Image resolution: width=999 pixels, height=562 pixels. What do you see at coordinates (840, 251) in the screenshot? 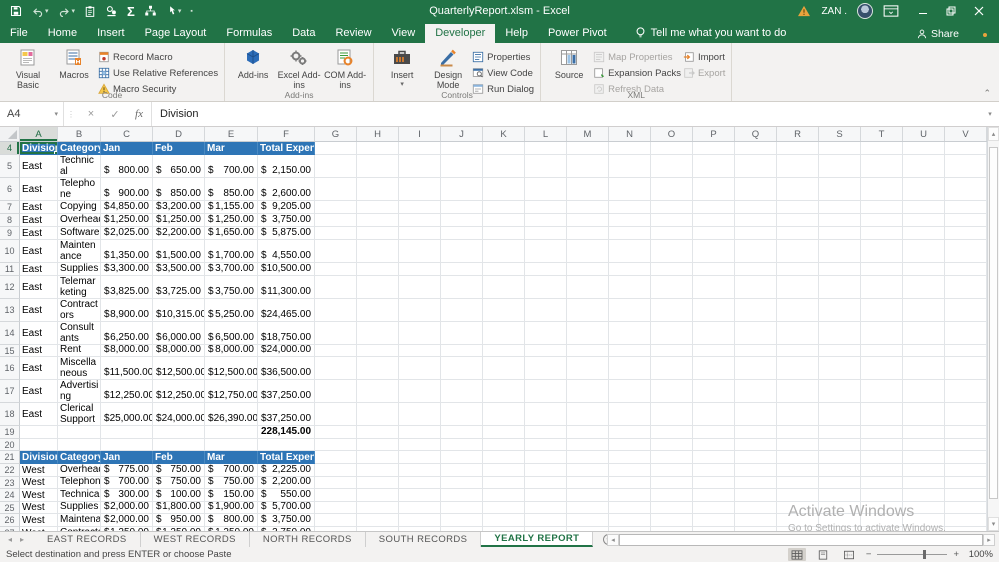
I see `cell-S10` at bounding box center [840, 251].